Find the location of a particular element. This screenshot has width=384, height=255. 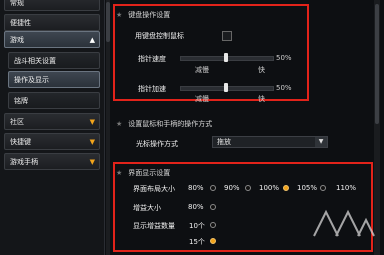

ui-scale-label: 界面布局大小 is located at coordinates (154, 189).